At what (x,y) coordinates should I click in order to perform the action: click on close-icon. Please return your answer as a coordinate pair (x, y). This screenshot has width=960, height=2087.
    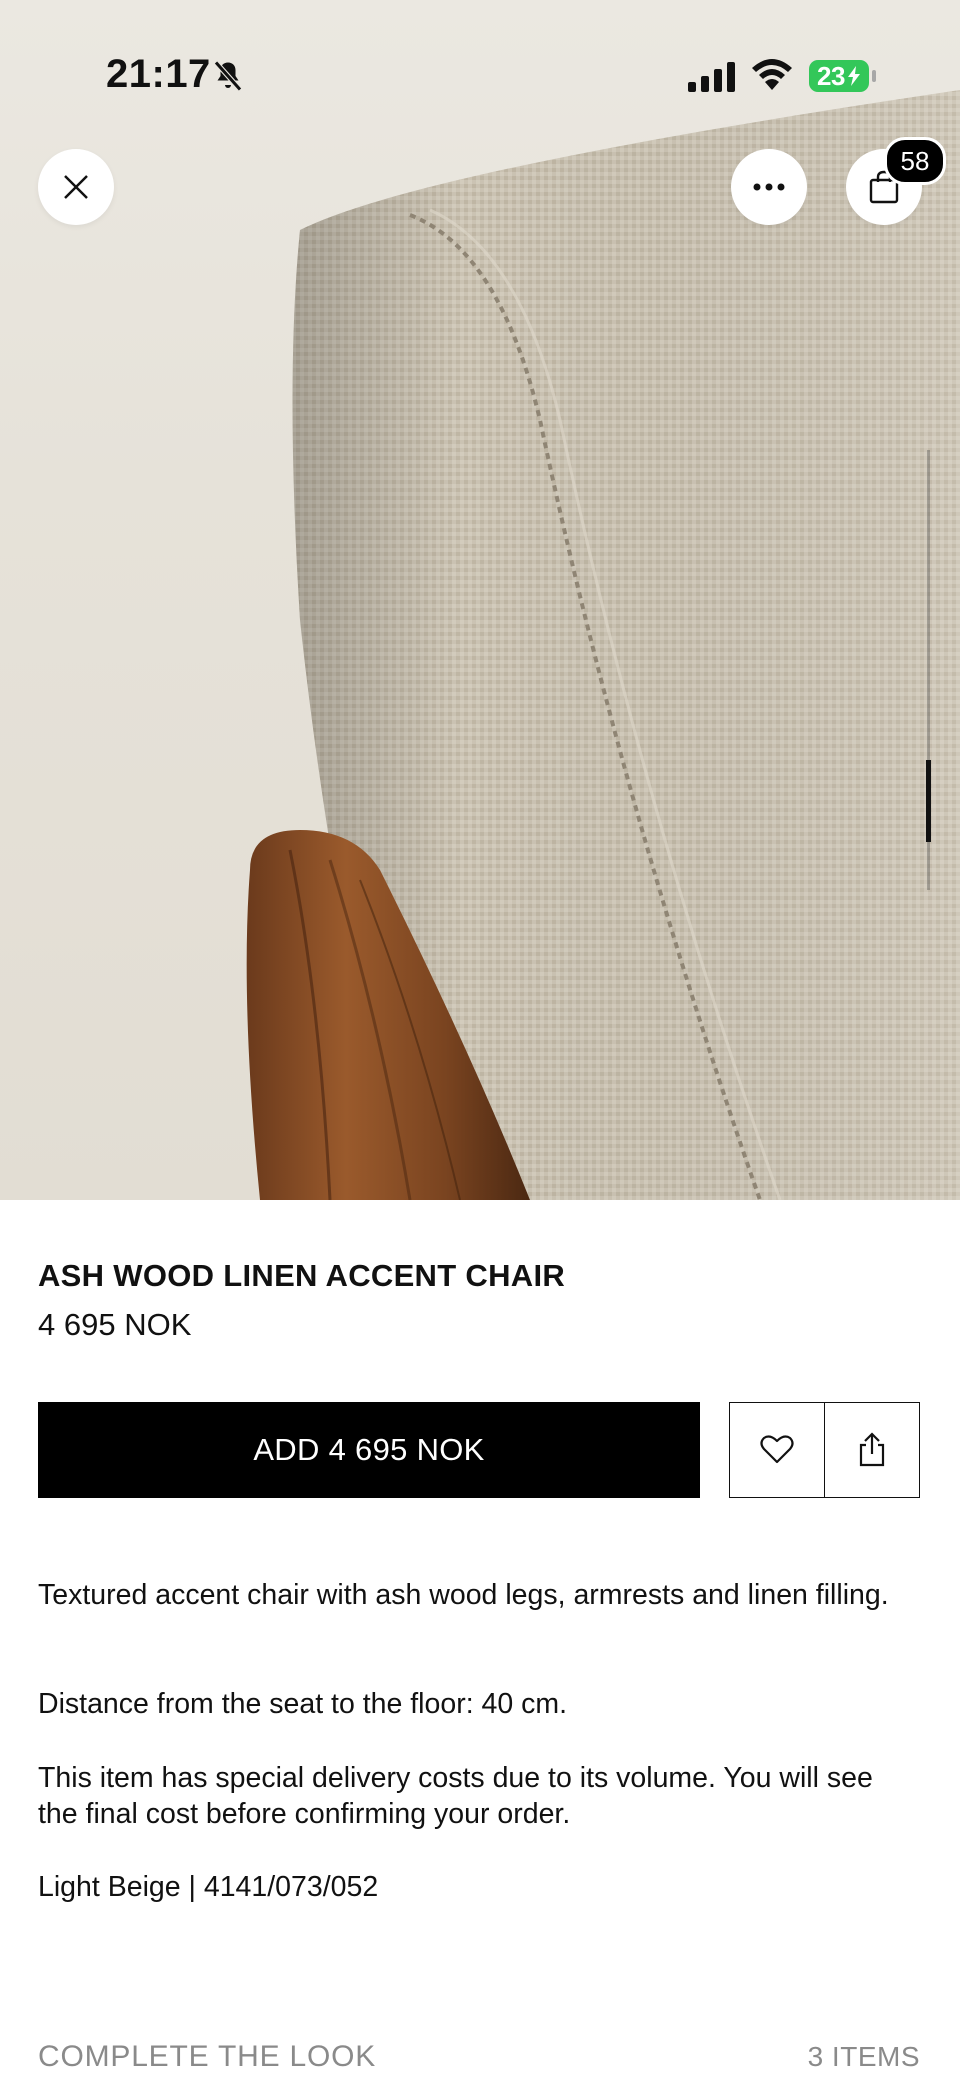
    Looking at the image, I should click on (76, 187).